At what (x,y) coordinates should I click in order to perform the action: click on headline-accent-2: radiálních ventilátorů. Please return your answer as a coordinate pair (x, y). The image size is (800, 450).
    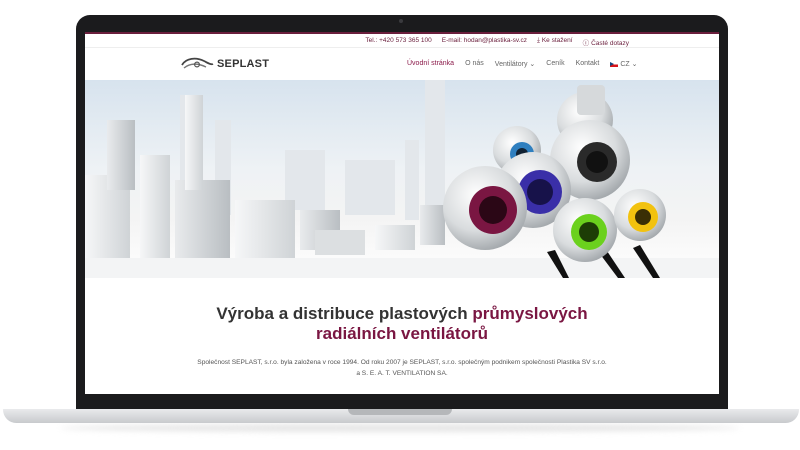
    Looking at the image, I should click on (402, 333).